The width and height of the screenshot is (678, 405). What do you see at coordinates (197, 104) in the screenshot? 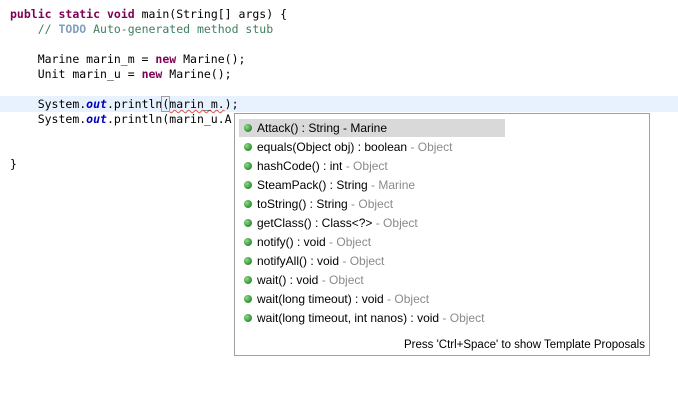
I see `error-argument: marin_m.` at bounding box center [197, 104].